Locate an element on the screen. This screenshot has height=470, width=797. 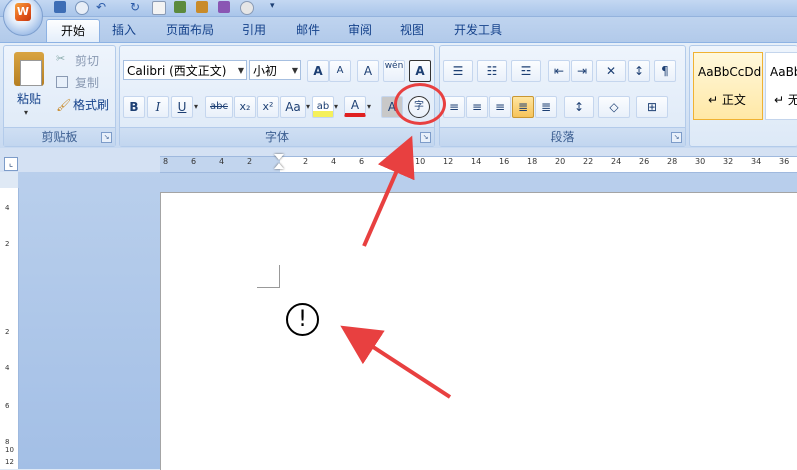
office-logo-icon: W is located at coordinates (23, 12).